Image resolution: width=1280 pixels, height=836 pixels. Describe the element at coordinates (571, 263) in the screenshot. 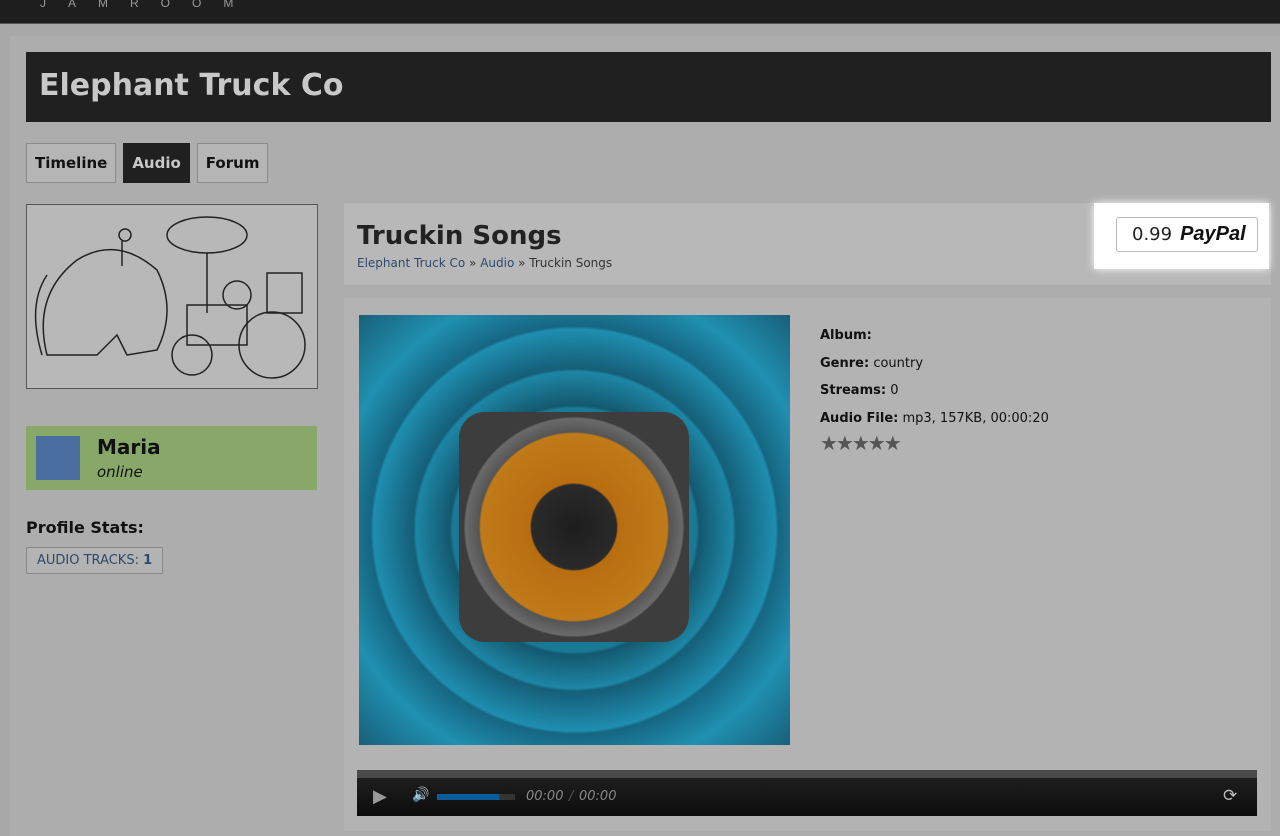

I see `breadcrumb-current: Truckin Songs` at that location.